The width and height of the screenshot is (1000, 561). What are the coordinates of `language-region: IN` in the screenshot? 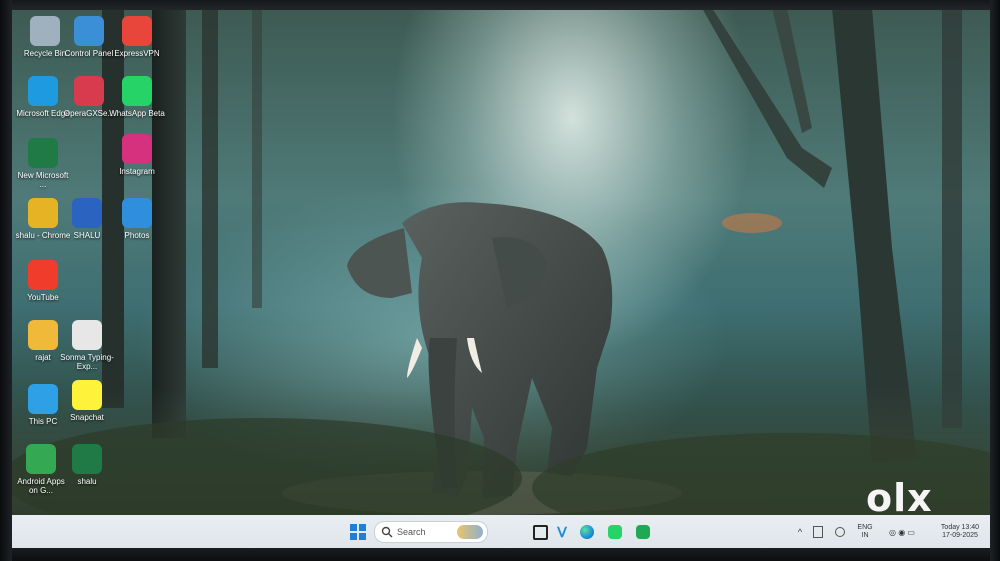 It's located at (865, 535).